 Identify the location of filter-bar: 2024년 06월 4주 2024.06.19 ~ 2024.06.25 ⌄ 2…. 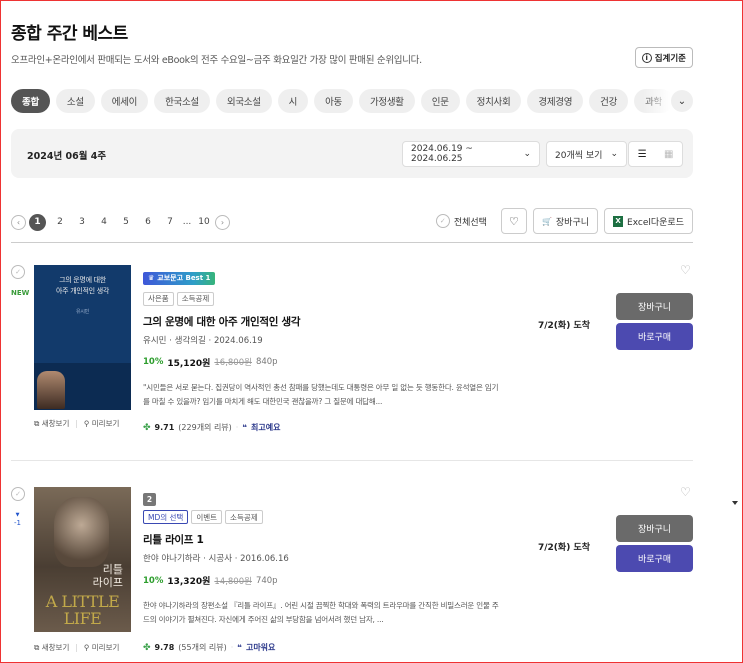
(352, 153).